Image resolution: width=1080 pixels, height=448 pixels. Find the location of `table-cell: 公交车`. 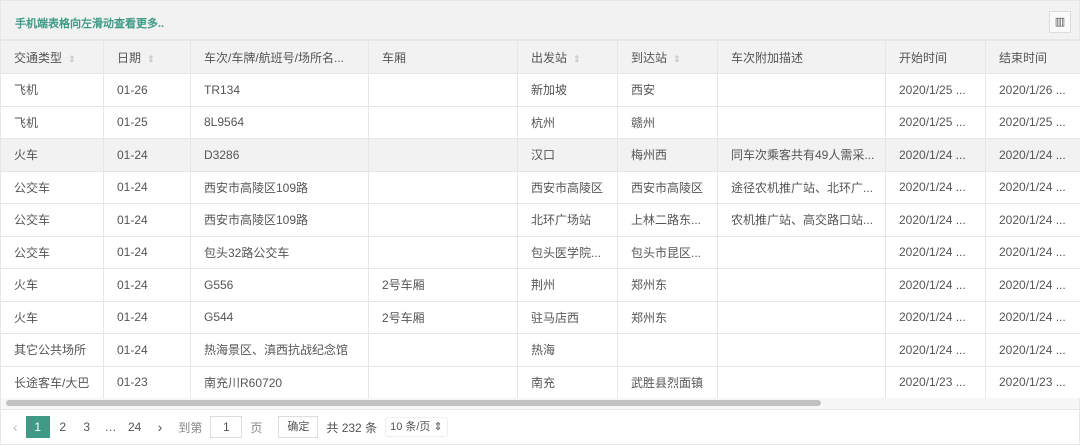

table-cell: 公交车 is located at coordinates (52, 187).